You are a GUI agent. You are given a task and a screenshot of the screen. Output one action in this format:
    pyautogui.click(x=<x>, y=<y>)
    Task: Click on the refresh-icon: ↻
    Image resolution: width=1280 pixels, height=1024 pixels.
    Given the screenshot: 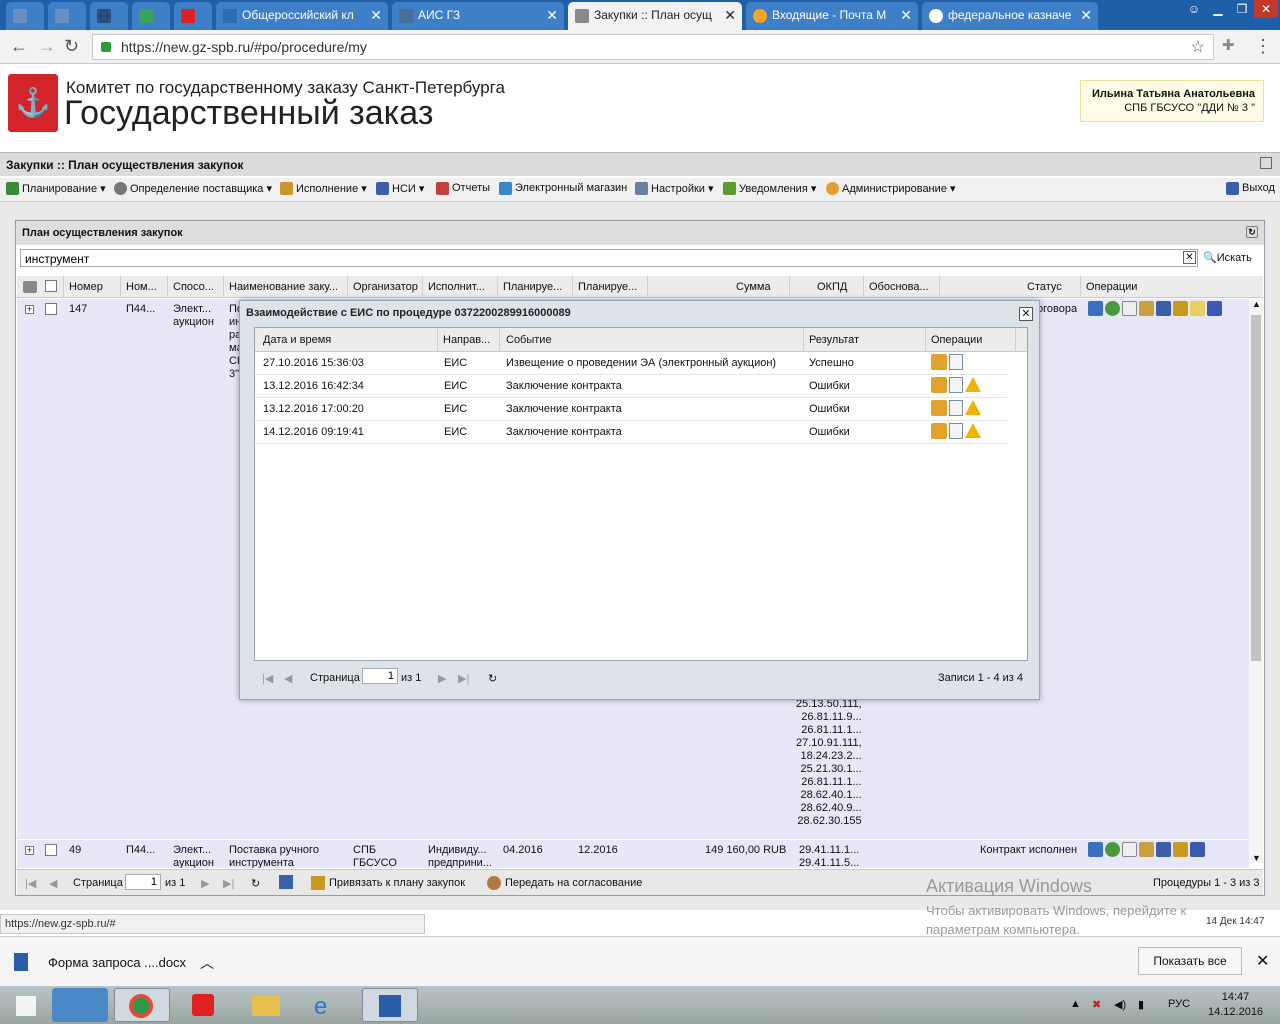 What is the action you would take?
    pyautogui.click(x=492, y=678)
    